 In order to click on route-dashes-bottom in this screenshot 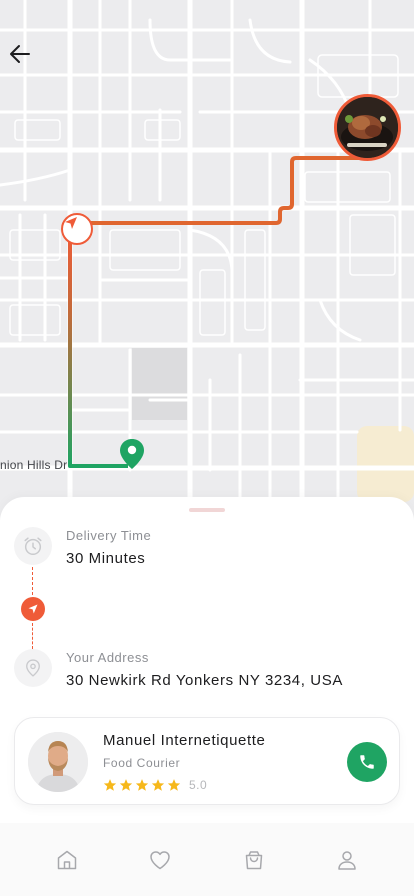, I will do `click(32, 636)`.